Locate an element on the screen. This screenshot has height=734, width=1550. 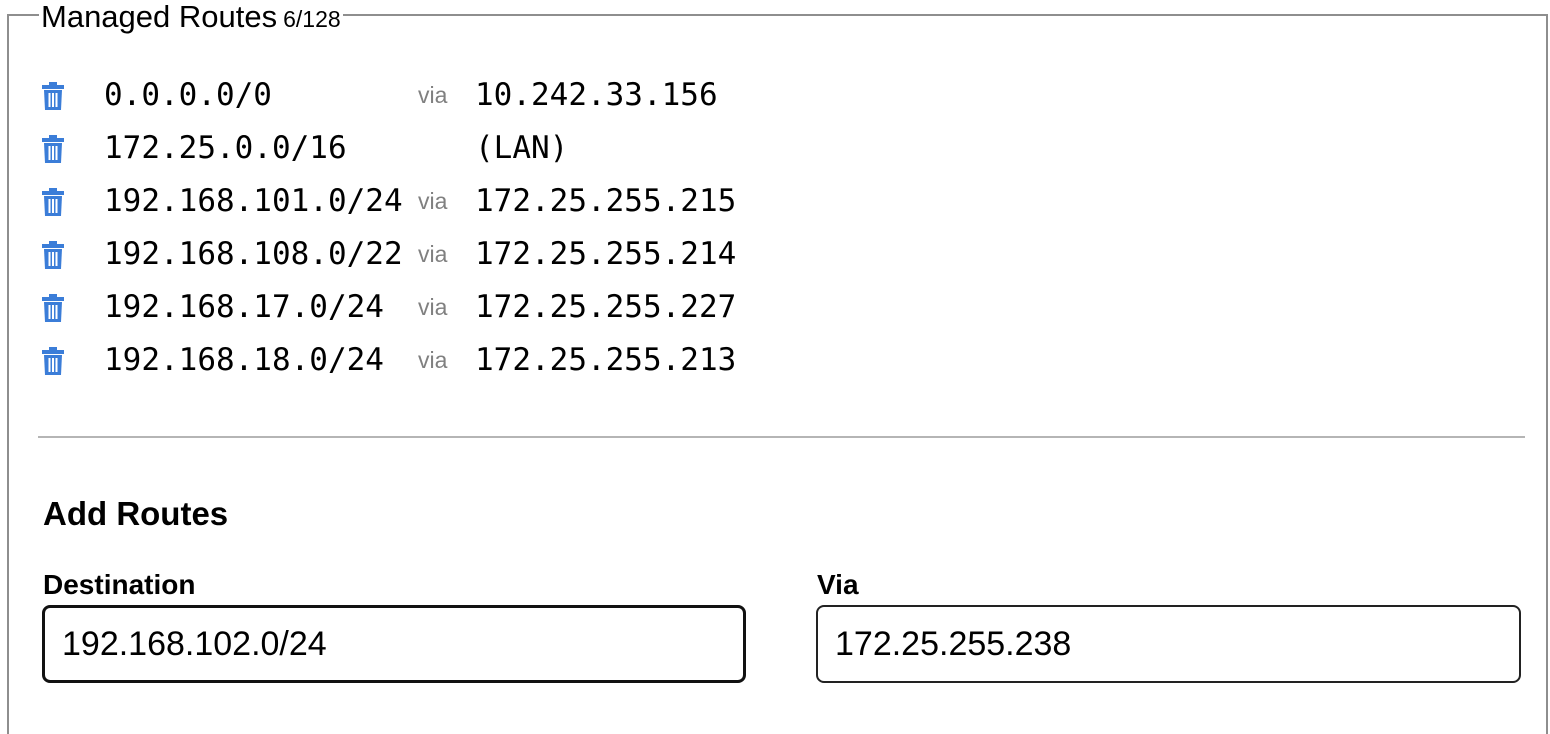
destination-input is located at coordinates (394, 644).